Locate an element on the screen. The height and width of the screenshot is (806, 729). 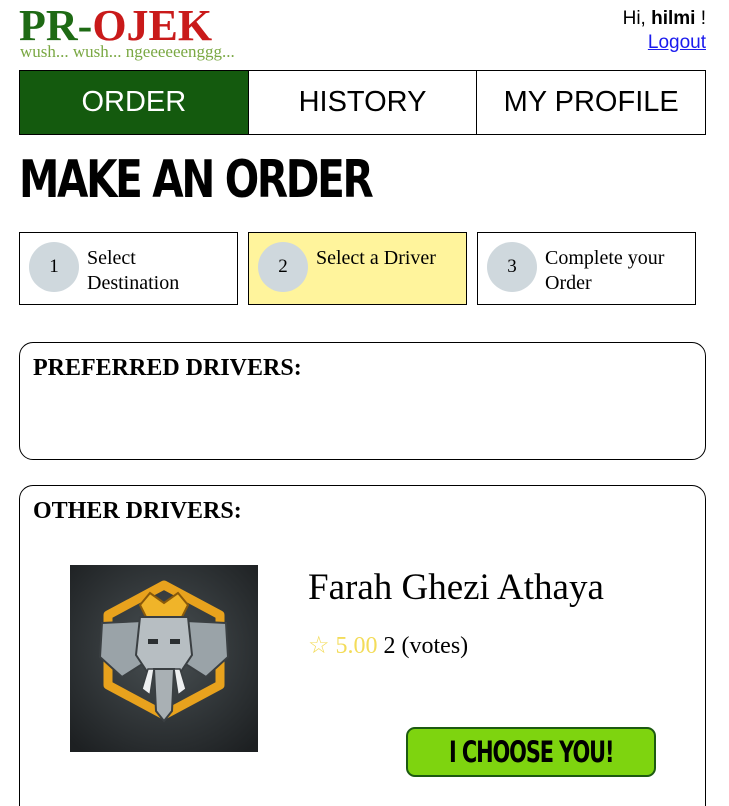
greeting-suffix: ! is located at coordinates (700, 18).